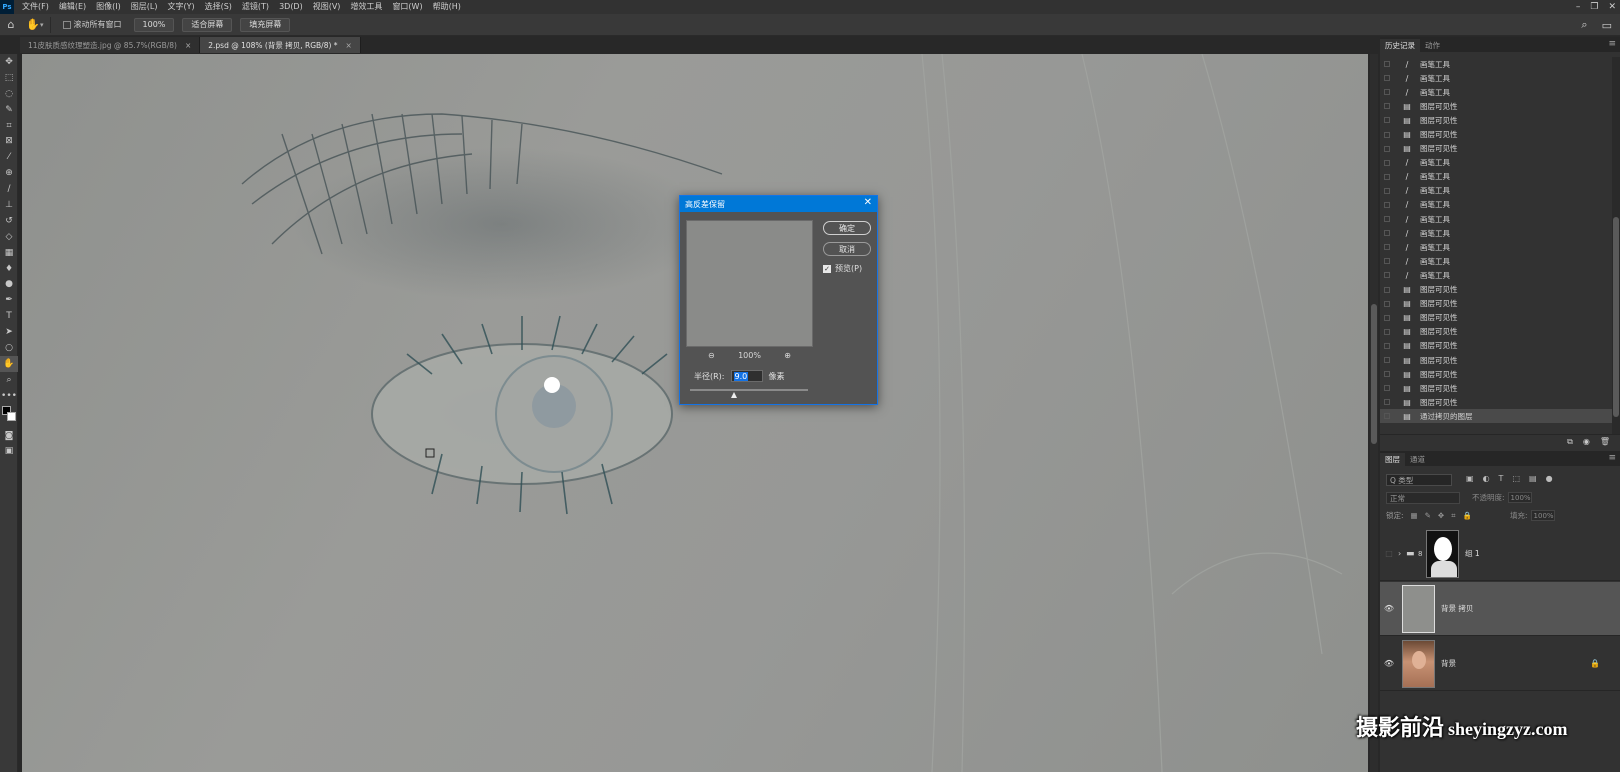 The image size is (1620, 772). I want to click on shape-filter-icon: ⬚, so click(1516, 478).